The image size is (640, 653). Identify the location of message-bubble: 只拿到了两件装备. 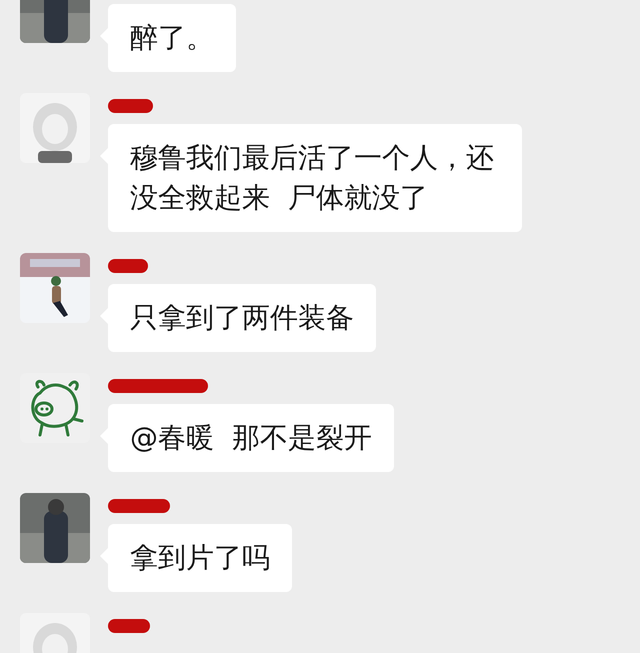
(238, 318).